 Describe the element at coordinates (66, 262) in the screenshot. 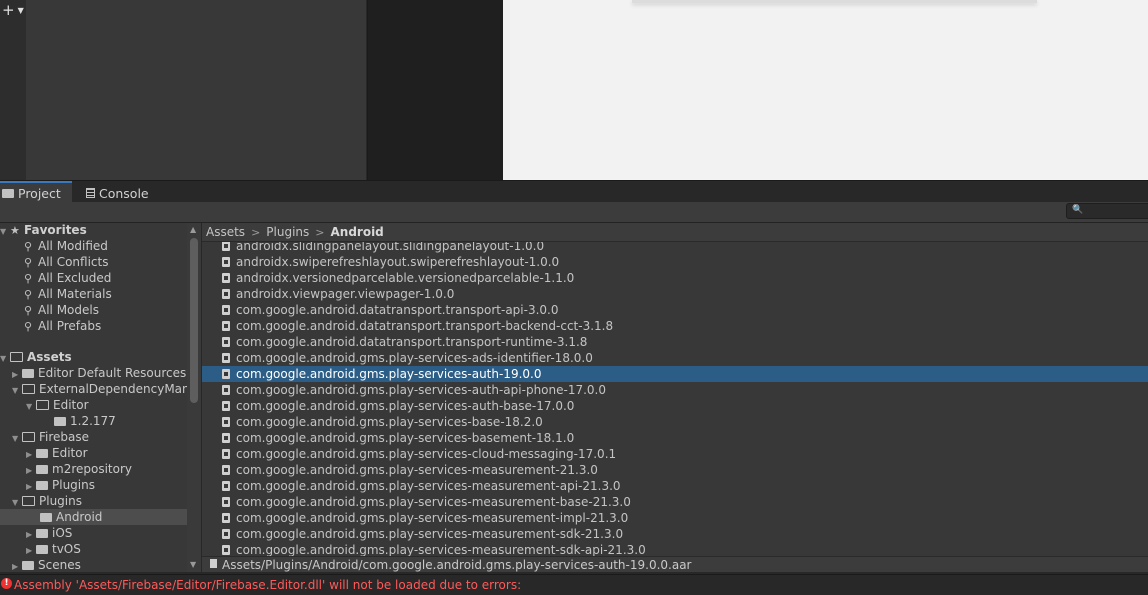

I see `favorite-item: ⚲ All Conflicts` at that location.